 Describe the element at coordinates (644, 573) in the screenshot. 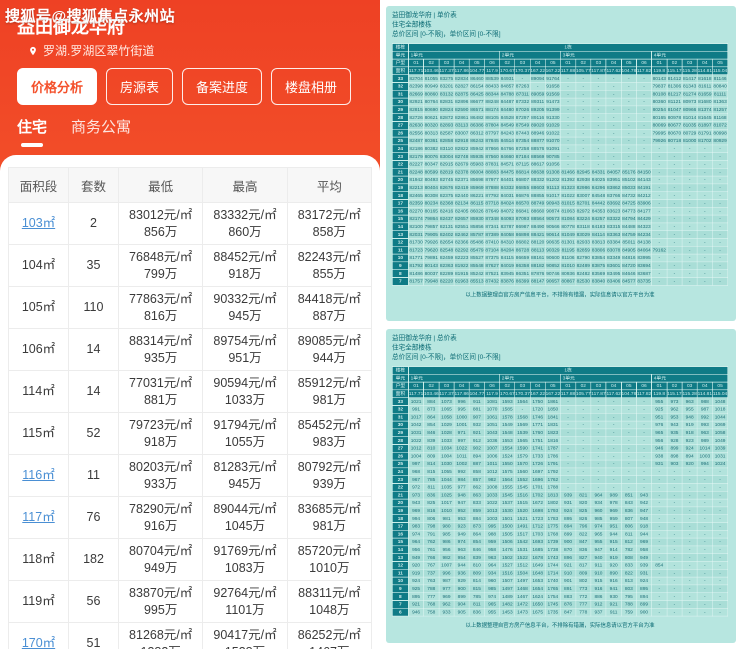

I see `total-price-cell: 931` at that location.